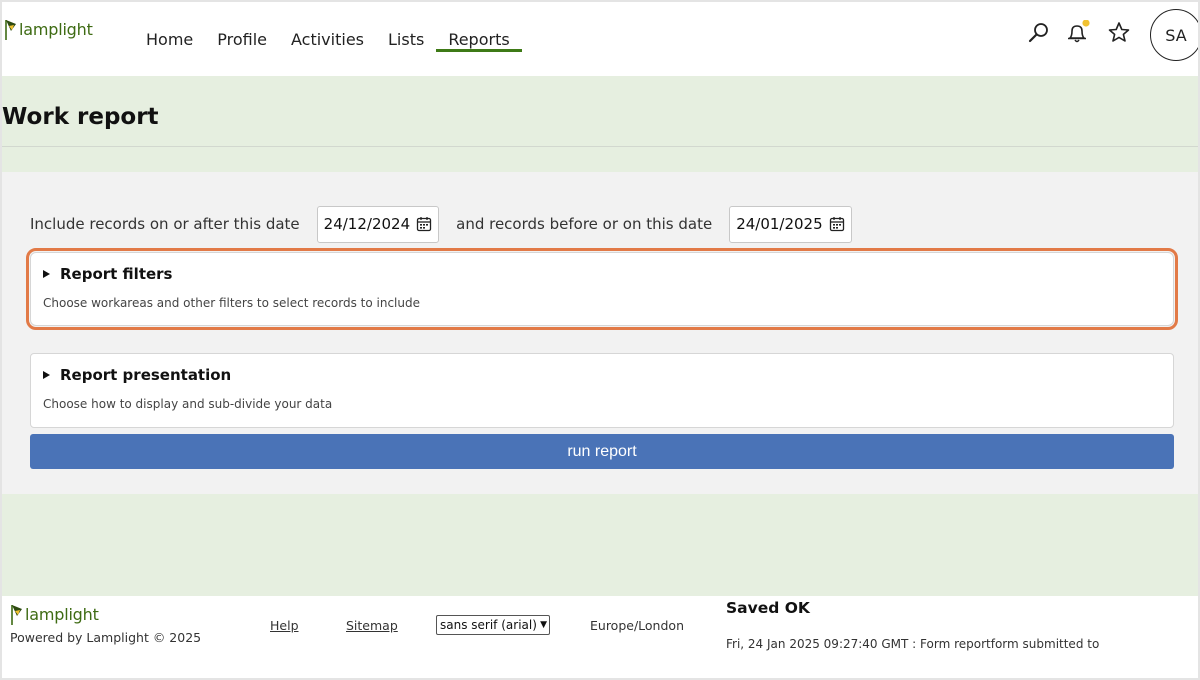  What do you see at coordinates (1039, 33) in the screenshot?
I see `search-icon` at bounding box center [1039, 33].